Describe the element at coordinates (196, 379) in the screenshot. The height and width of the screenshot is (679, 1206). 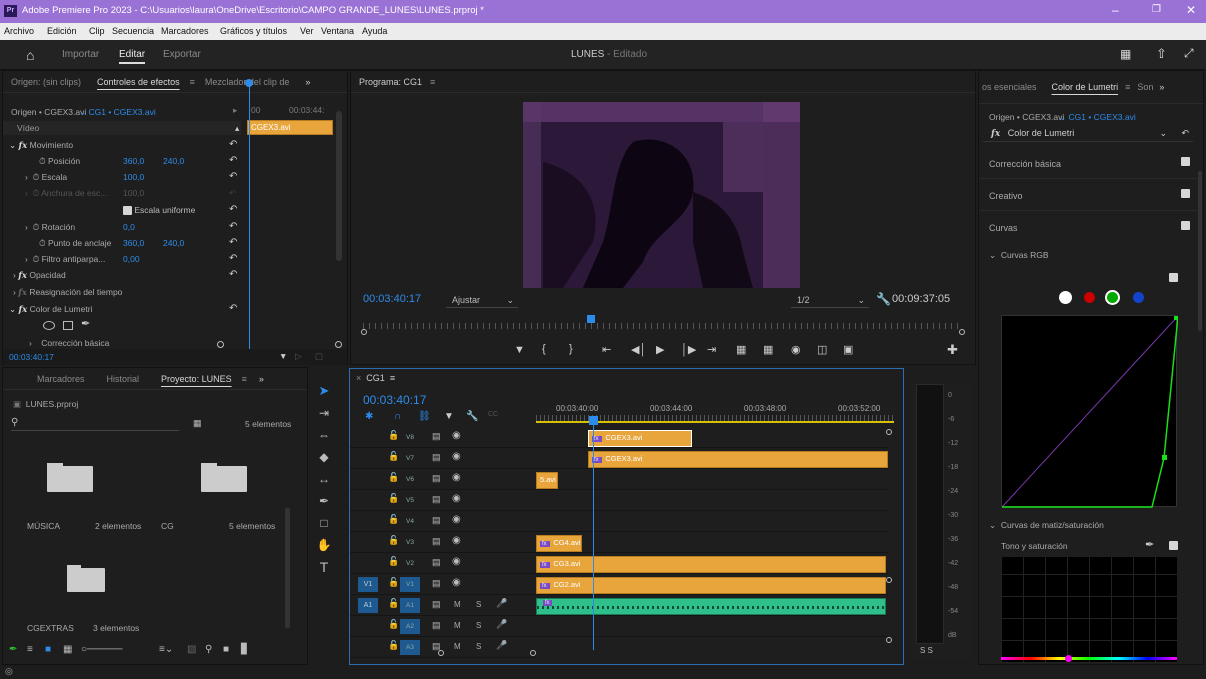
I see `tab-proyecto: Proyecto: LUNES` at that location.